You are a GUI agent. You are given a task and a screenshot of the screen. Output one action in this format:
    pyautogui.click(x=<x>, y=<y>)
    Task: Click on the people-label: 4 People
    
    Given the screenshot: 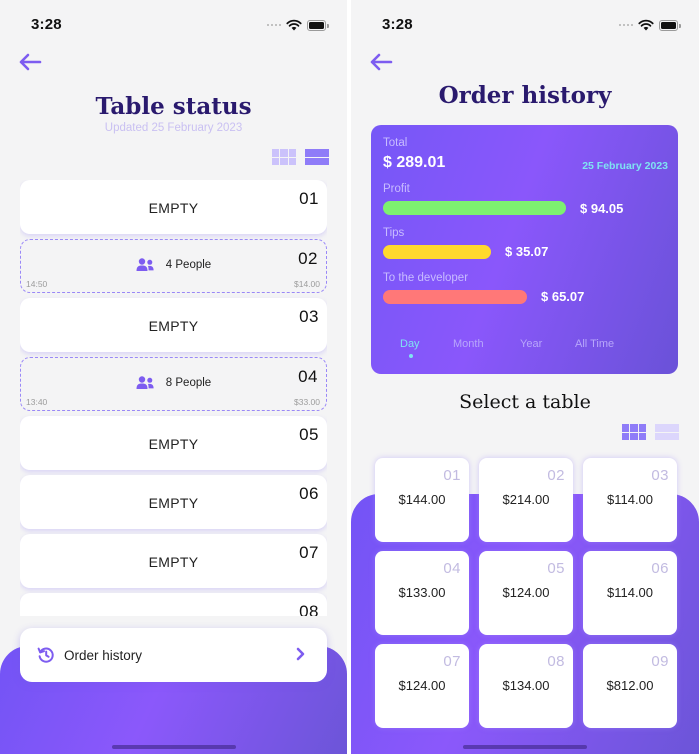 What is the action you would take?
    pyautogui.click(x=188, y=265)
    